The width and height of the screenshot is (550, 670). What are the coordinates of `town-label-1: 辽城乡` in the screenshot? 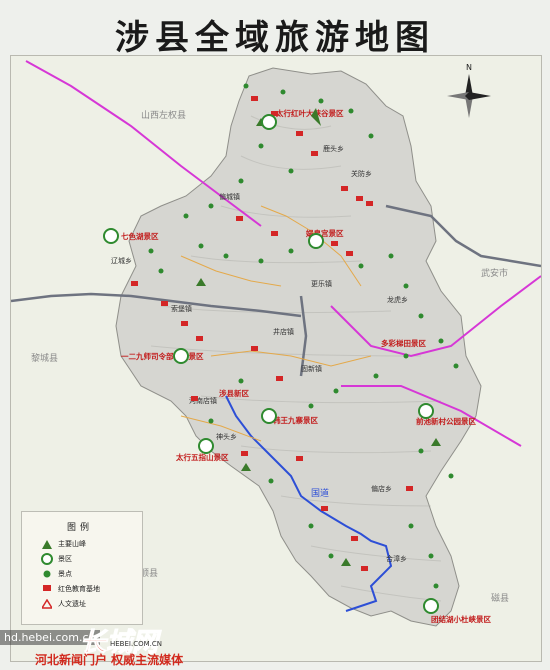 It's located at (121, 261).